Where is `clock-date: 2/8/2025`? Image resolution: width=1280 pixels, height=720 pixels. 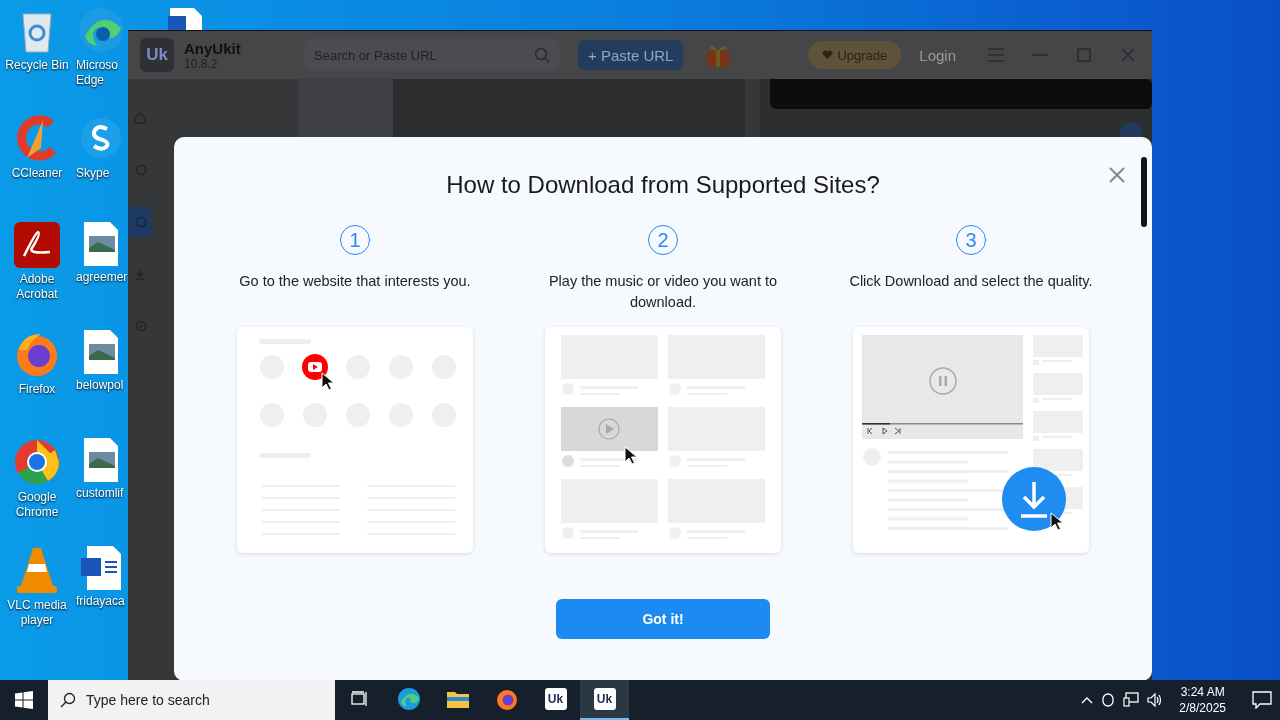
clock-date: 2/8/2025 is located at coordinates (1202, 708).